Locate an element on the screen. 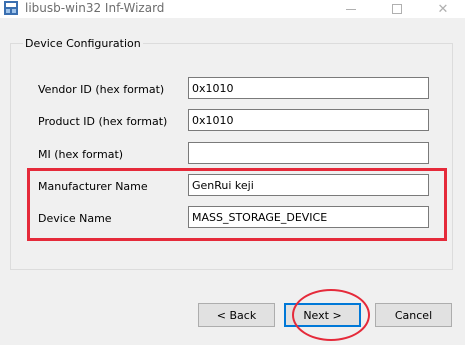  back-button: < Back is located at coordinates (236, 315).